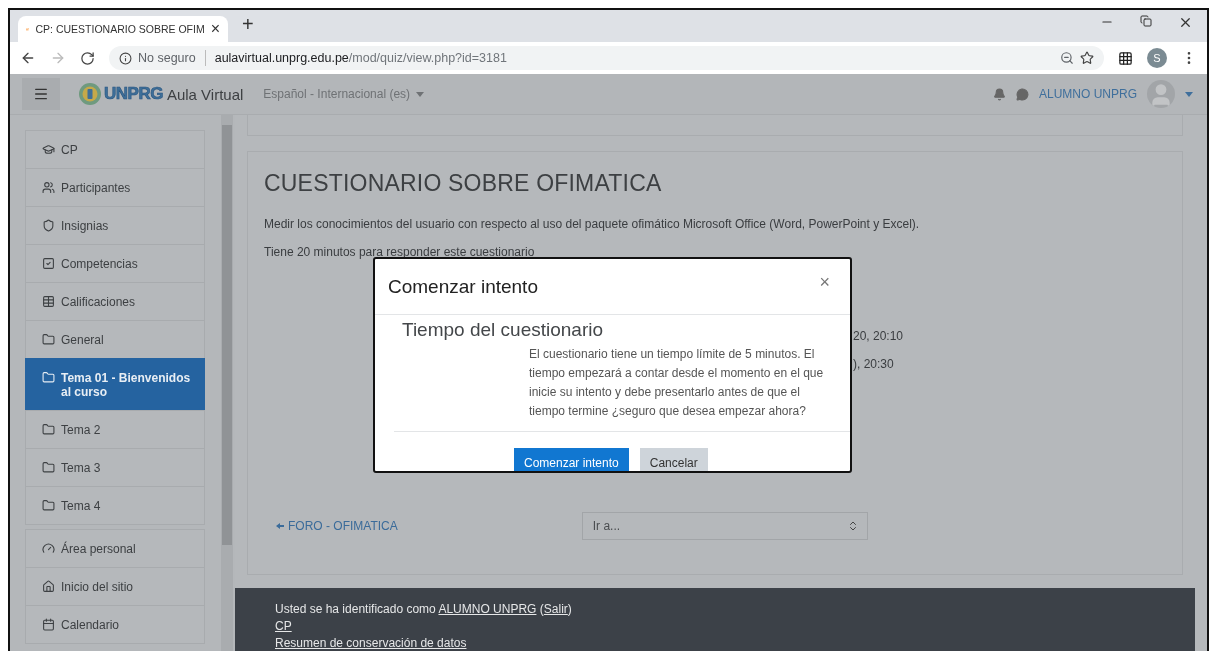 The image size is (1222, 651). What do you see at coordinates (48, 624) in the screenshot?
I see `calendar-icon` at bounding box center [48, 624].